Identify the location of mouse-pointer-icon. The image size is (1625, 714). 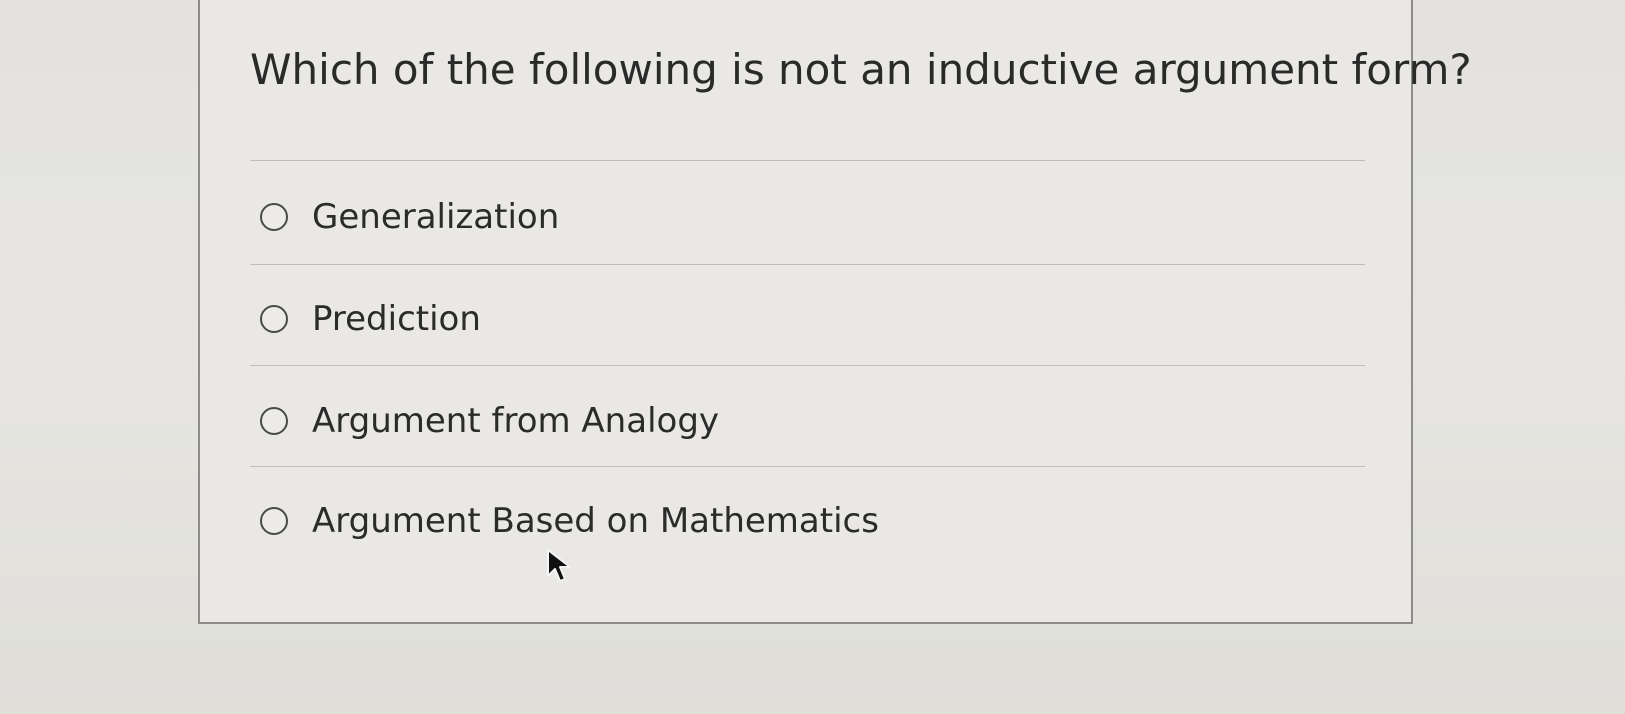
(559, 565).